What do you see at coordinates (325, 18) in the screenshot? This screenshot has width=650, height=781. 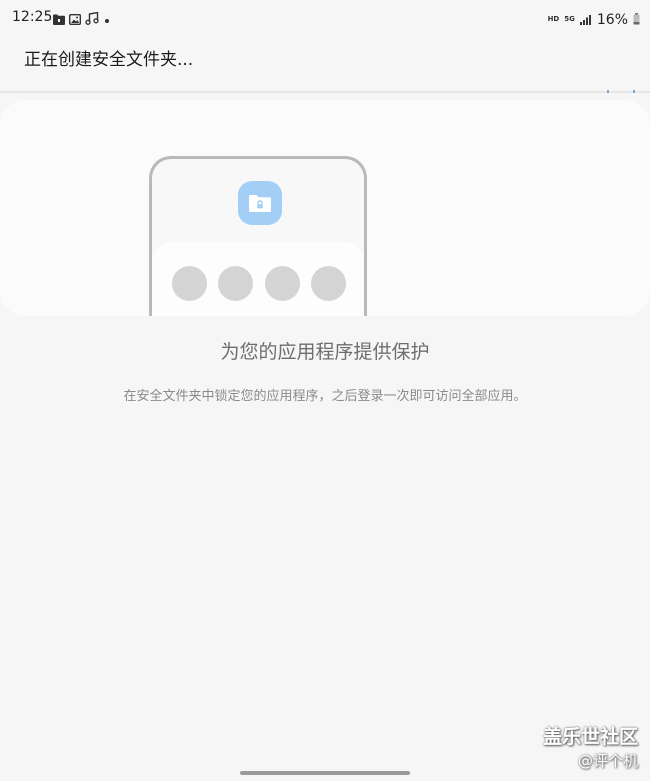 I see `status-bar: 12:25 HD 5G 16%` at bounding box center [325, 18].